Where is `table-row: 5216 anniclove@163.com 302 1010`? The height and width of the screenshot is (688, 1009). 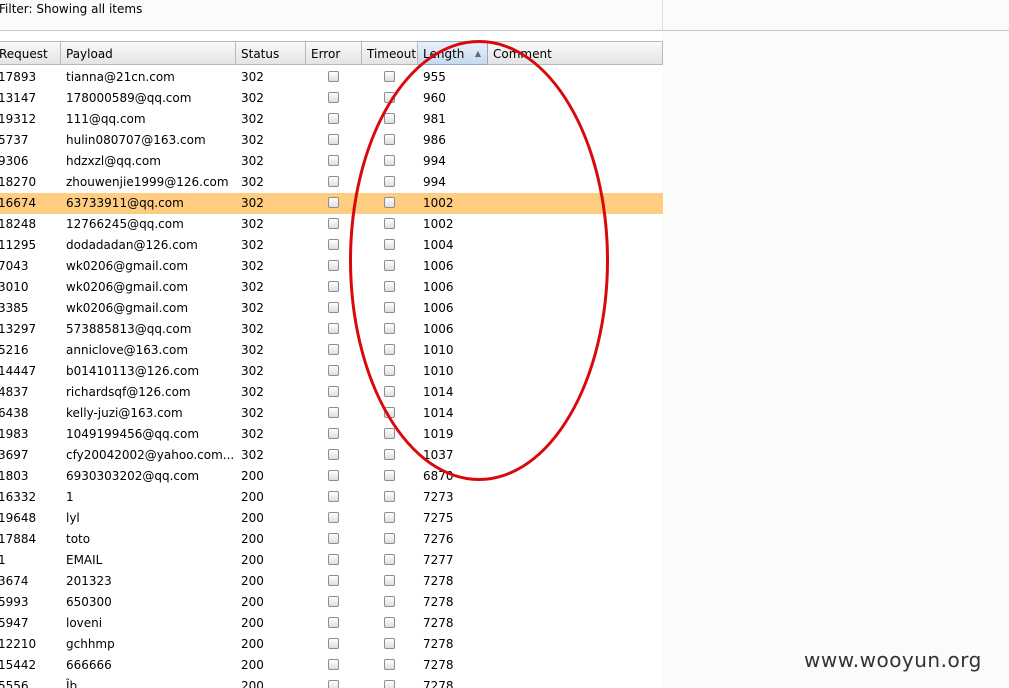 table-row: 5216 anniclove@163.com 302 1010 is located at coordinates (331, 350).